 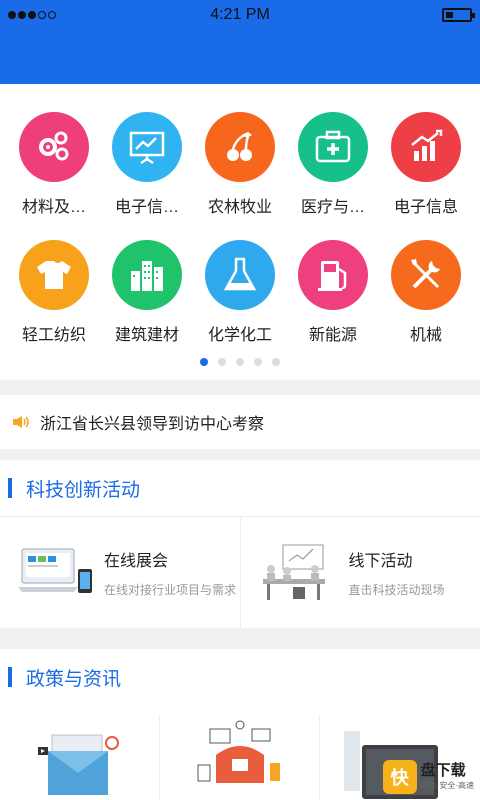 I want to click on announcement-bar: 浙江省长兴县领导到访中心考察, so click(x=240, y=422).